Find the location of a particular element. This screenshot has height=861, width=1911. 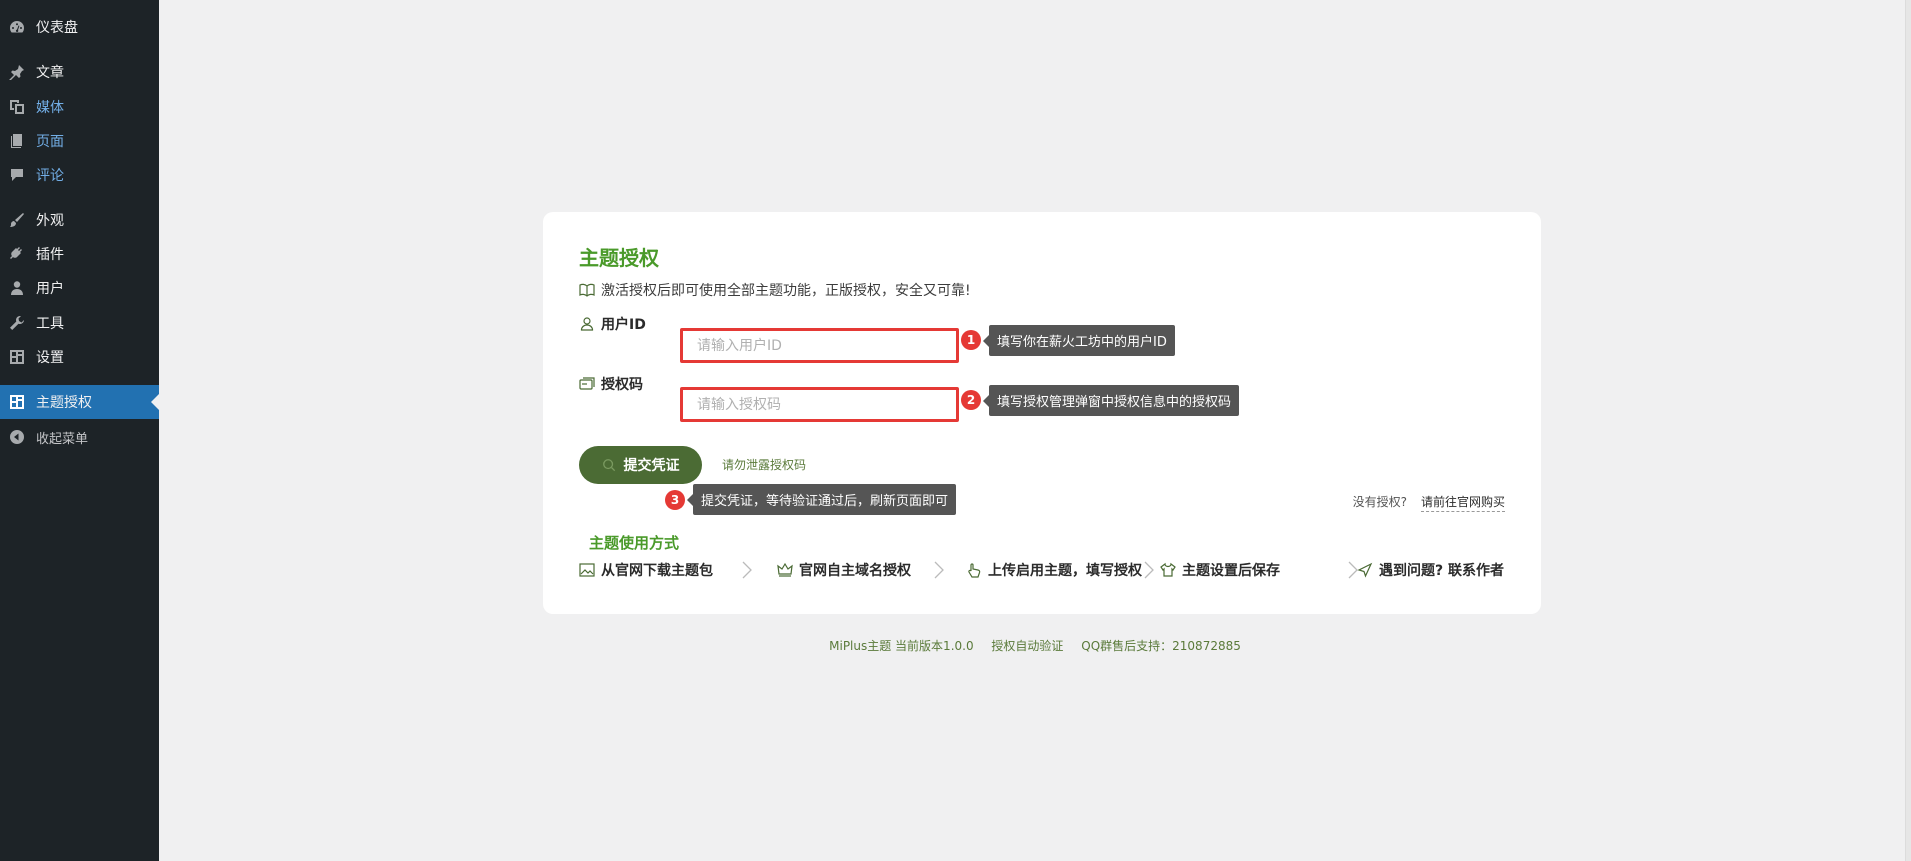

wrench-icon is located at coordinates (17, 323).